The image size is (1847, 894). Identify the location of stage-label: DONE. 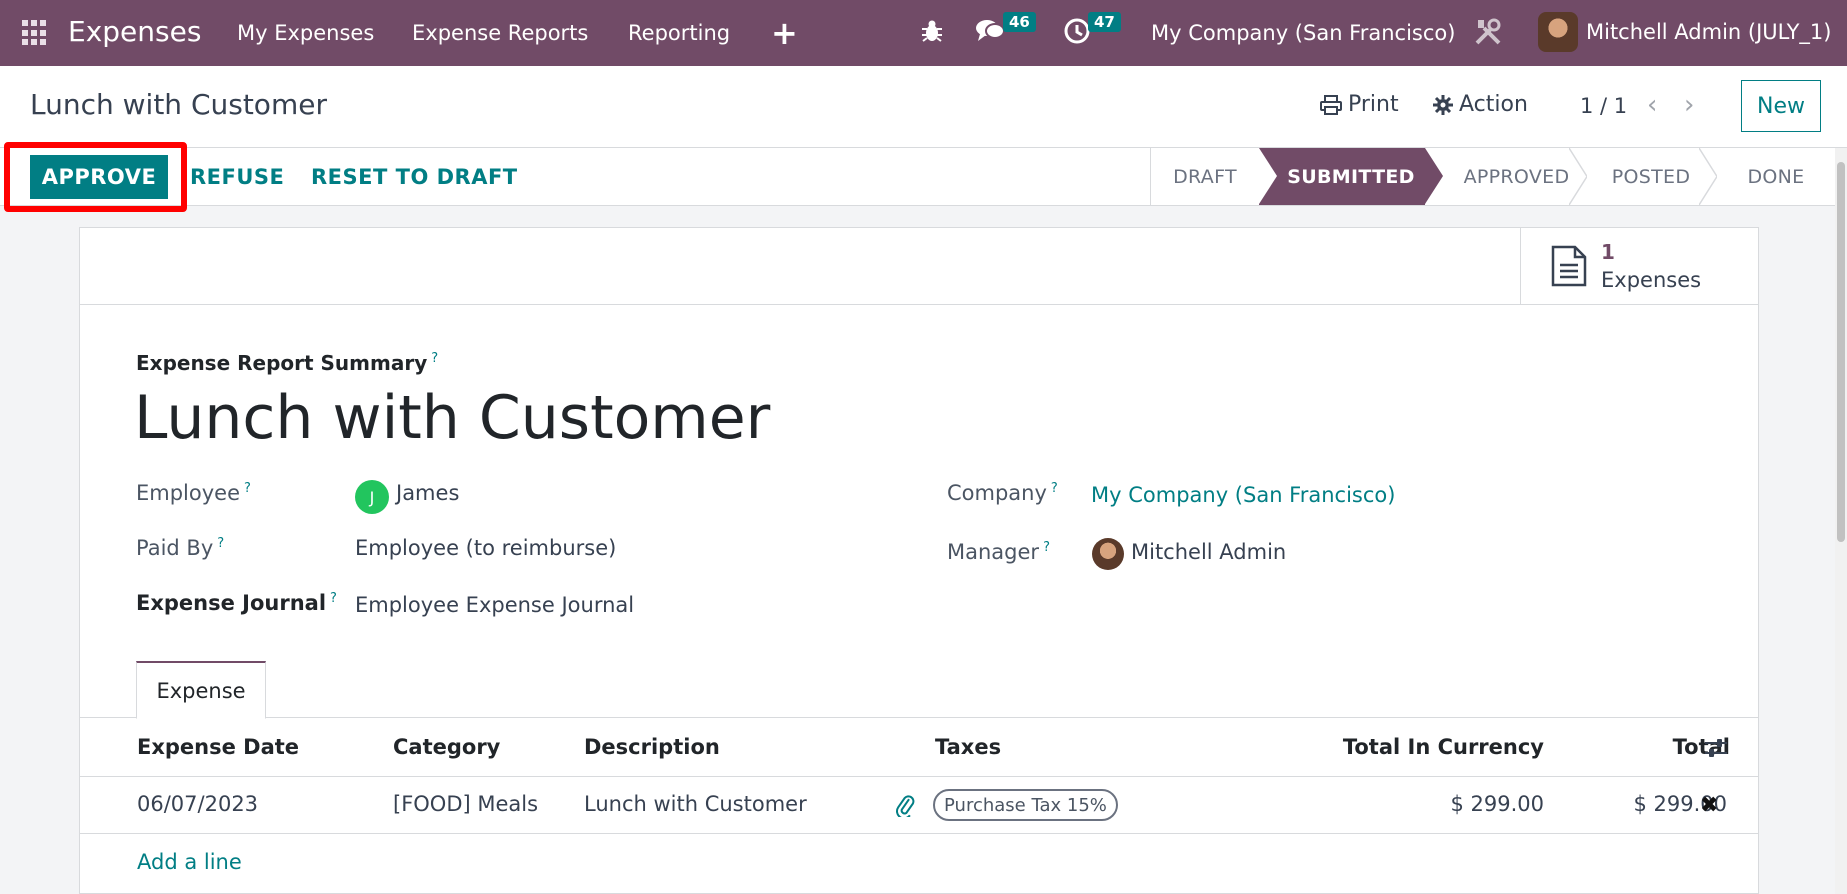
(1776, 176).